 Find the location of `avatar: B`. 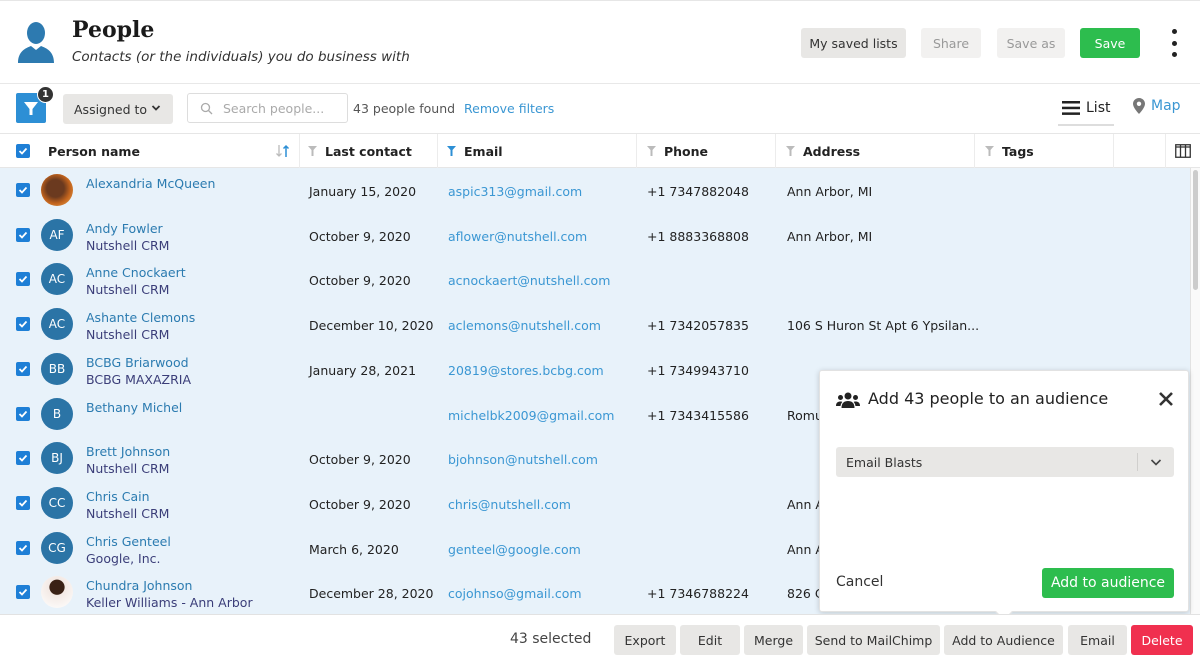

avatar: B is located at coordinates (57, 413).